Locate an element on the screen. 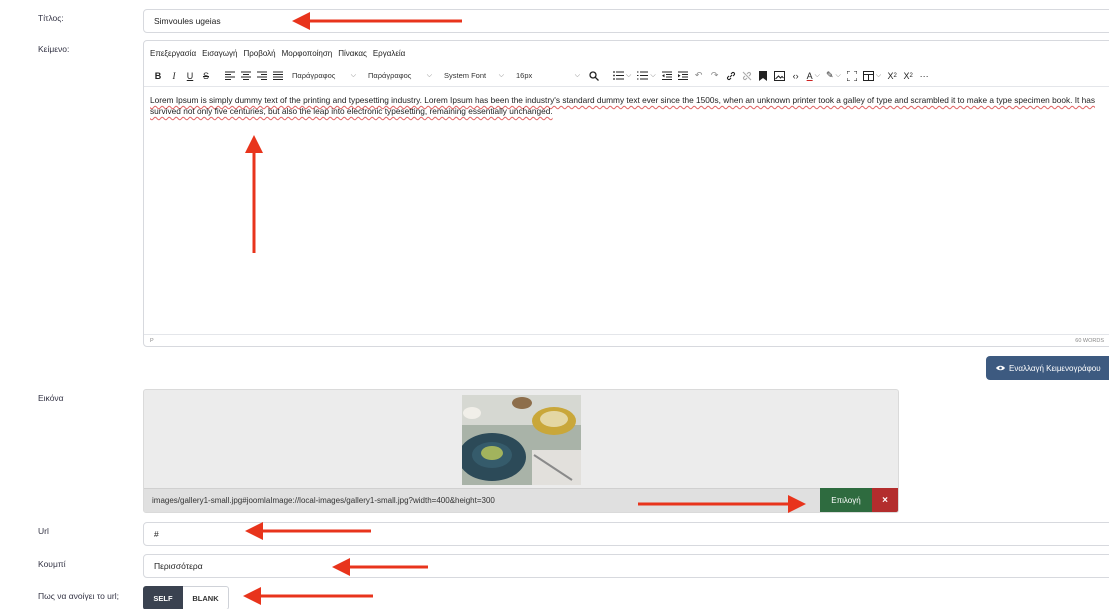  arrow-to-open-mode-icon is located at coordinates (308, 596).